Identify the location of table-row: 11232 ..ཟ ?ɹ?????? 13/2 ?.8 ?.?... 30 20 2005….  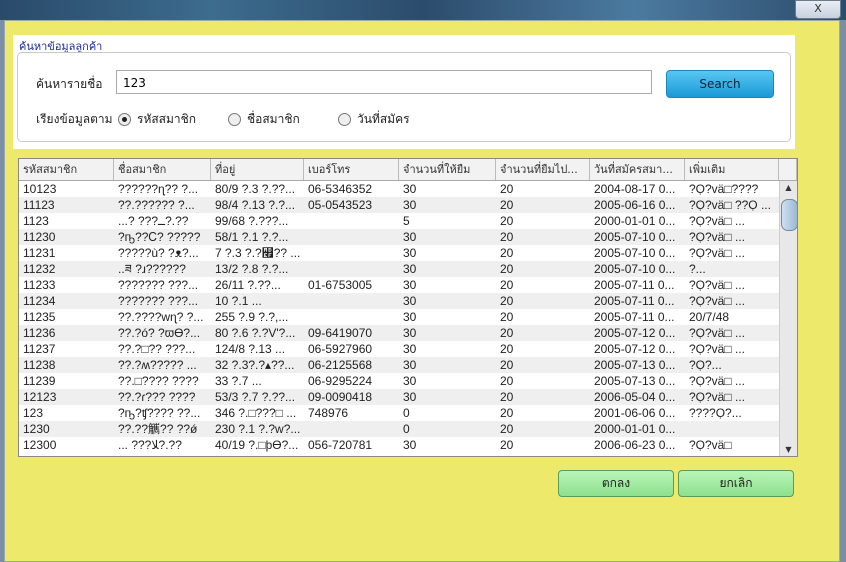
(408, 269).